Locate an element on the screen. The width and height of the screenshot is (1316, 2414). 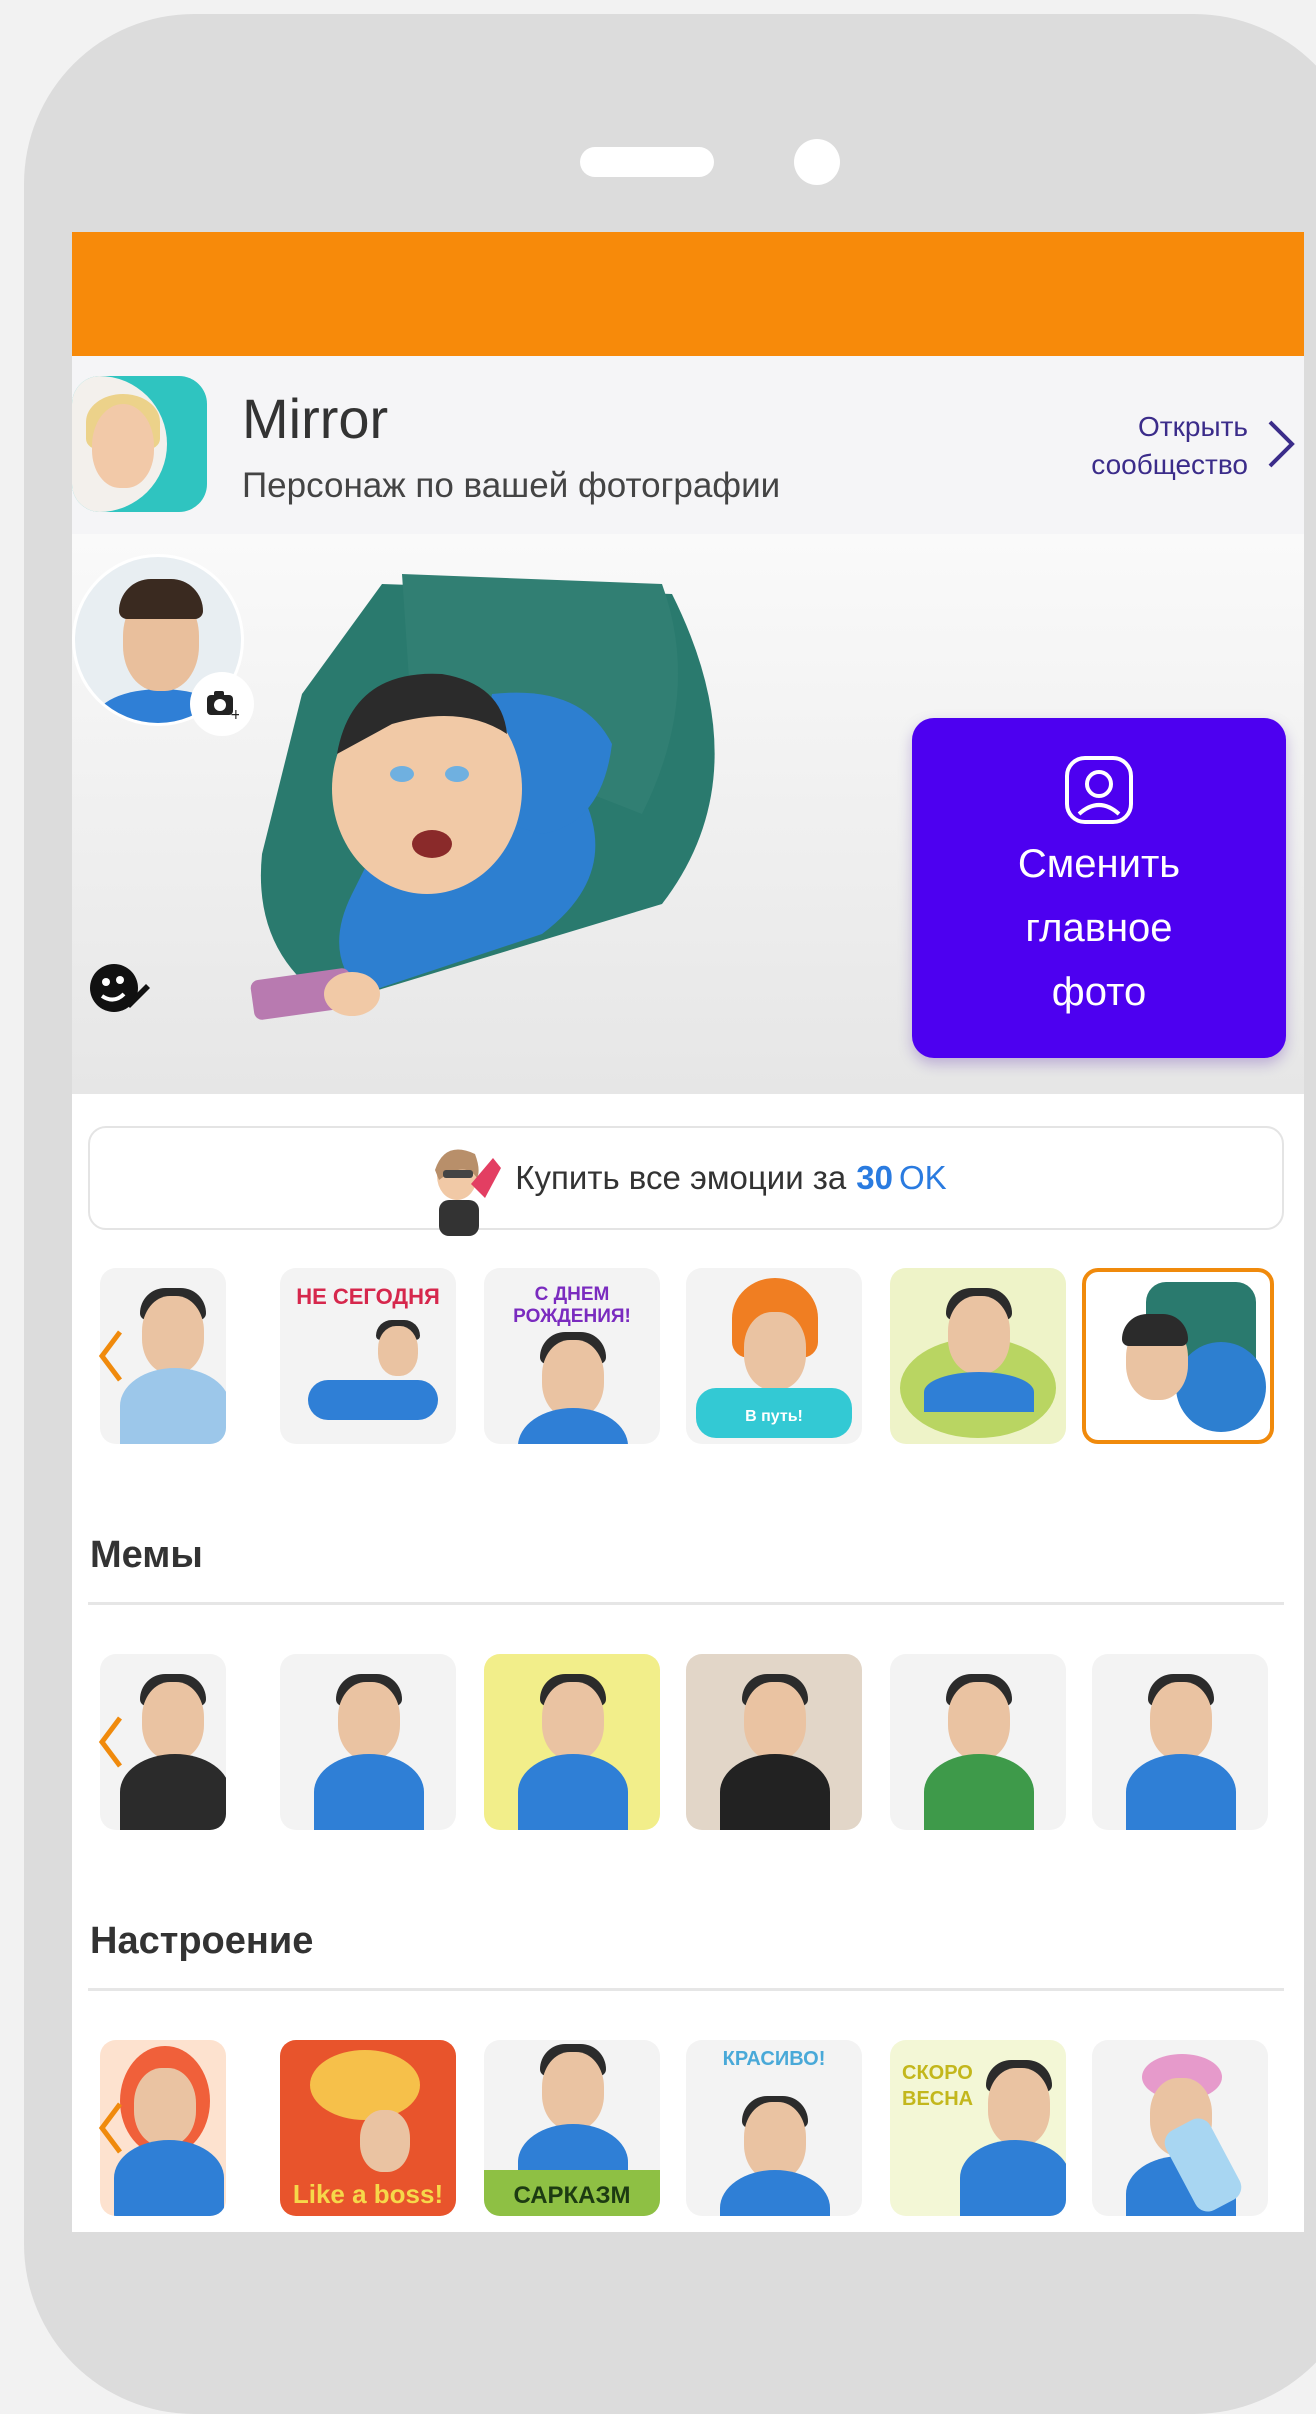
sticker-tile: САРКАЗМ is located at coordinates (572, 2128).